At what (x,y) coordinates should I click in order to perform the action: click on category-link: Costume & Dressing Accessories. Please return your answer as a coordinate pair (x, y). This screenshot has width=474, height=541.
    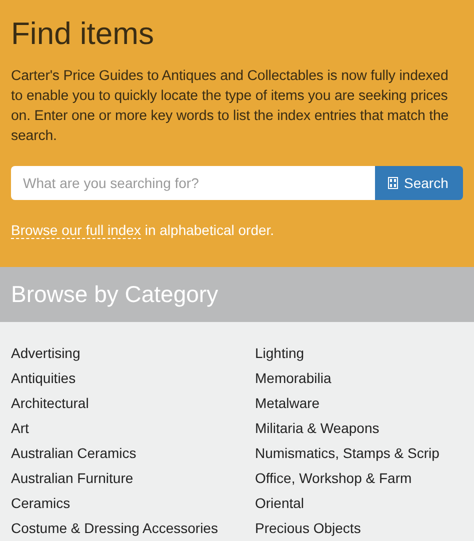
    Looking at the image, I should click on (114, 528).